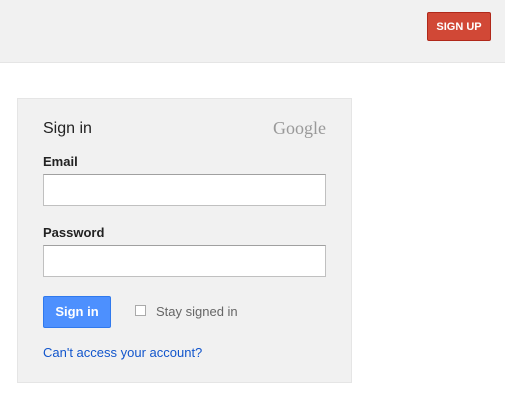 The image size is (505, 411). I want to click on sign-in-title: Sign in, so click(67, 128).